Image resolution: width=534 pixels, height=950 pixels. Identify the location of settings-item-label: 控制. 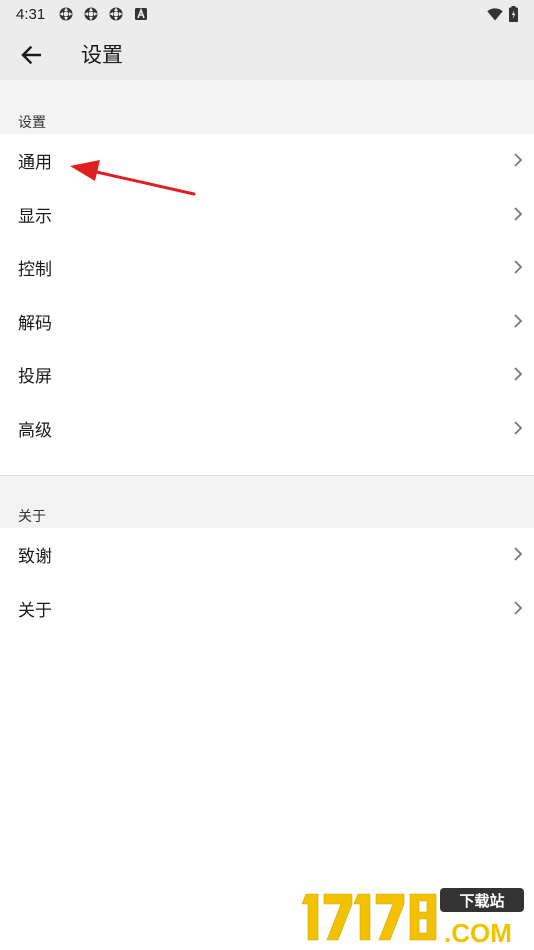
(35, 270).